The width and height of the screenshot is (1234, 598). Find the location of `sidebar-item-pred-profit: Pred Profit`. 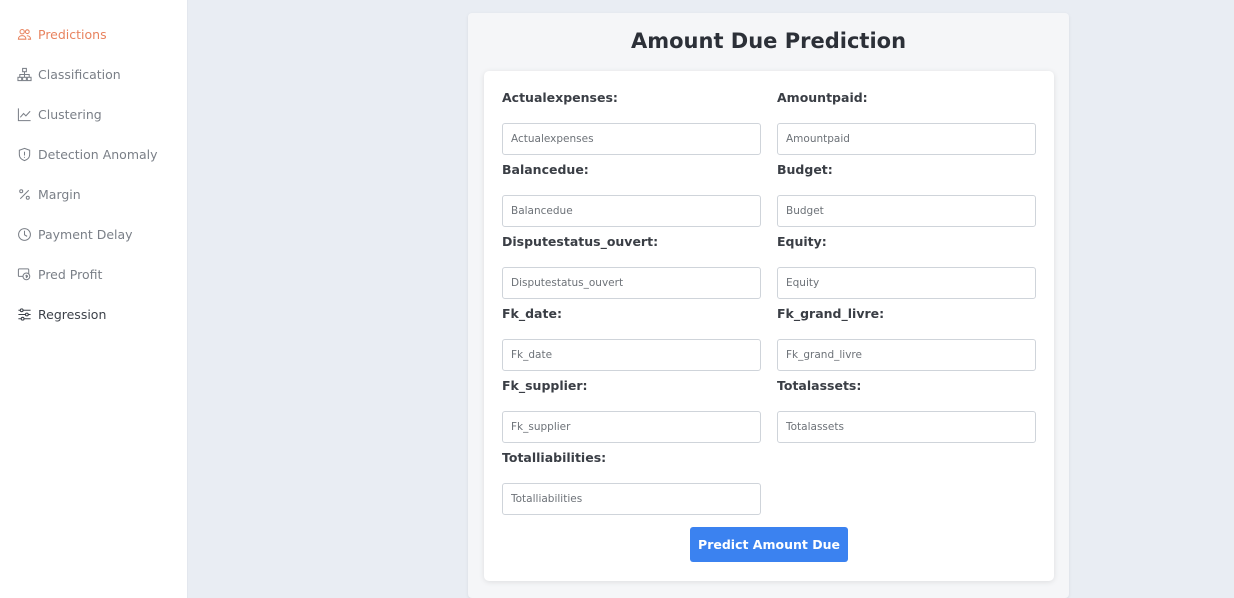

sidebar-item-pred-profit: Pred Profit is located at coordinates (93, 274).